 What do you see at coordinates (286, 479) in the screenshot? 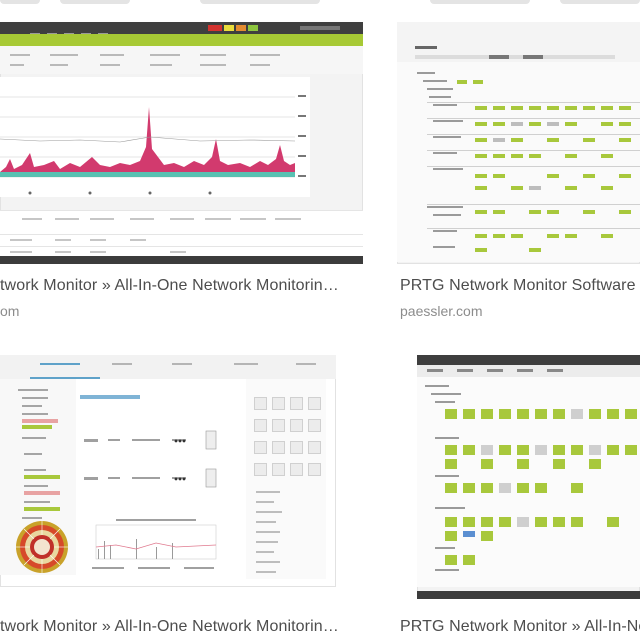
I see `map-object-library` at bounding box center [286, 479].